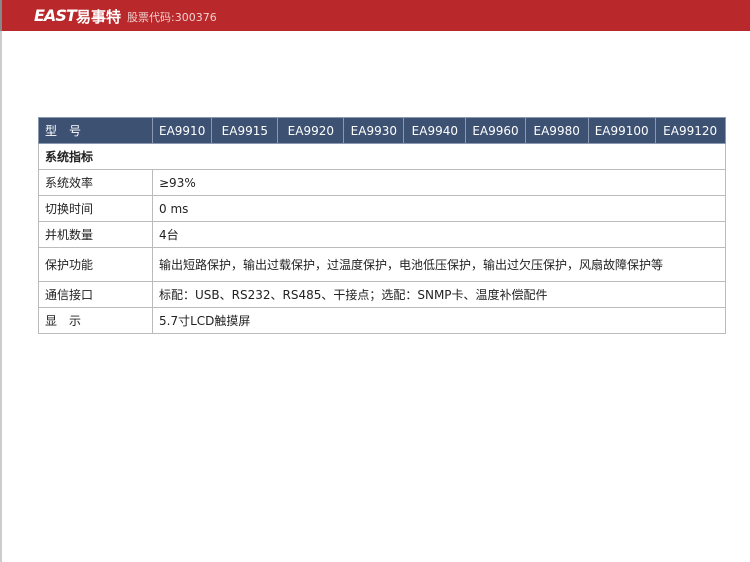  I want to click on stock-code: 股票代码:300376, so click(172, 17).